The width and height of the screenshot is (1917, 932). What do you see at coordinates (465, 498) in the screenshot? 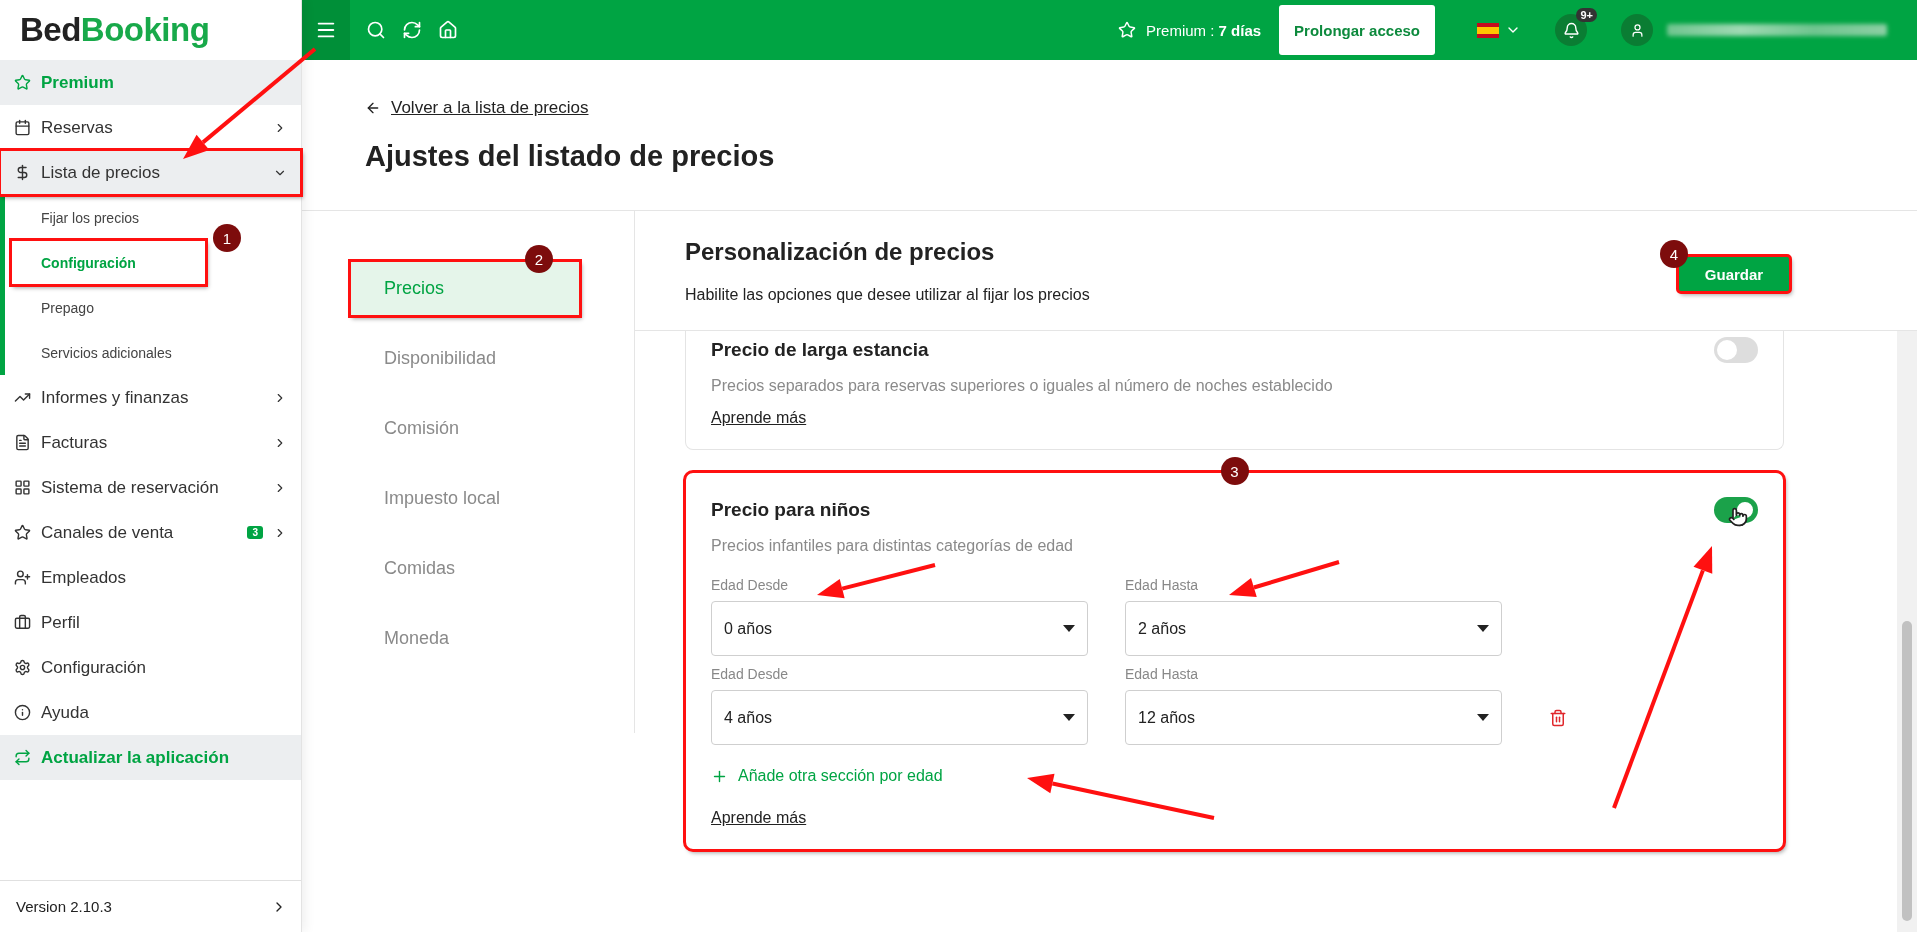
I see `settings-tab: Impuesto local` at bounding box center [465, 498].